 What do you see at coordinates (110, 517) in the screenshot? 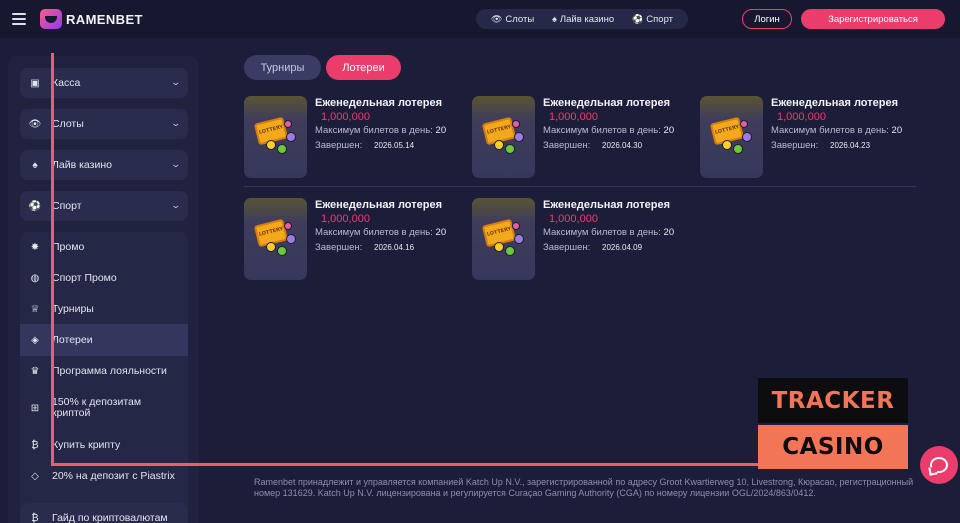
I see `sidebar-item-label: Гайд по криптовалютам` at bounding box center [110, 517].